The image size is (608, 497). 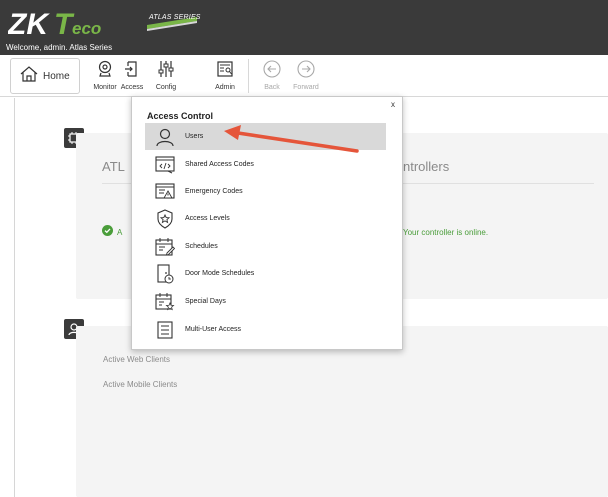 I want to click on forward-button: Forward, so click(x=306, y=77).